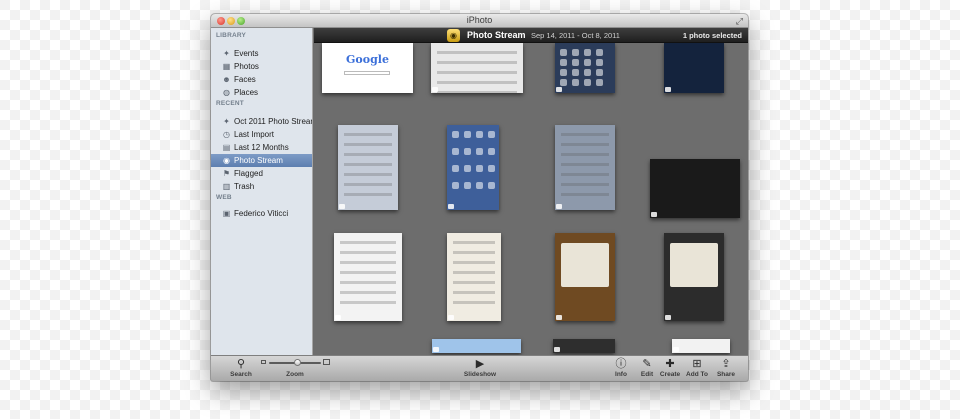 The width and height of the screenshot is (960, 419). Describe the element at coordinates (241, 364) in the screenshot. I see `search-icon: ⚲` at that location.